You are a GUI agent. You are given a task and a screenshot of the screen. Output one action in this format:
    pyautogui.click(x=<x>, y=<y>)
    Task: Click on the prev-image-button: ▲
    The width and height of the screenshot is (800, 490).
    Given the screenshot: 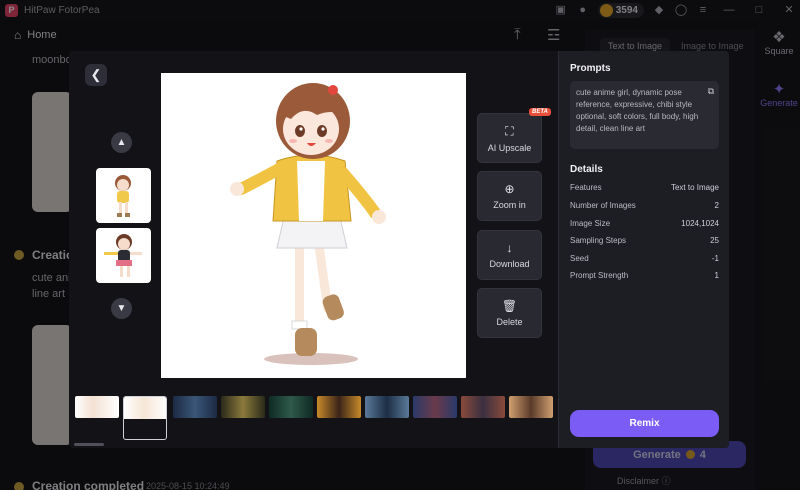 What is the action you would take?
    pyautogui.click(x=121, y=142)
    